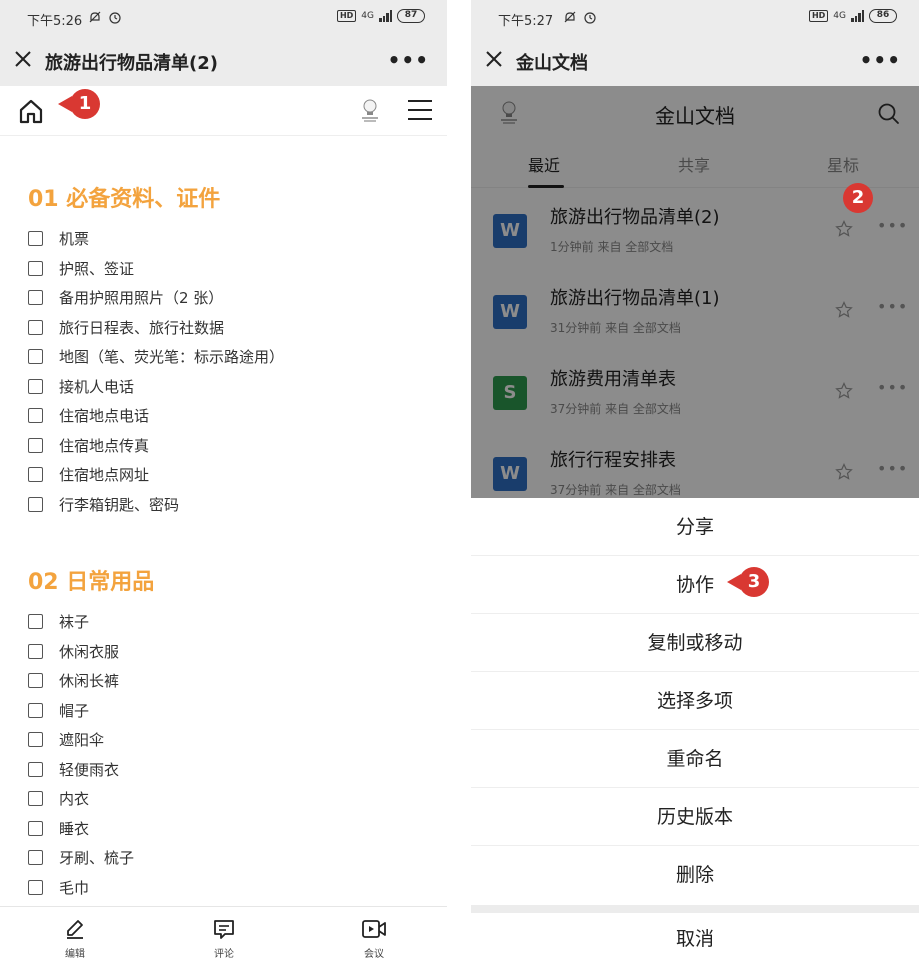  What do you see at coordinates (224, 929) in the screenshot?
I see `comment-icon` at bounding box center [224, 929].